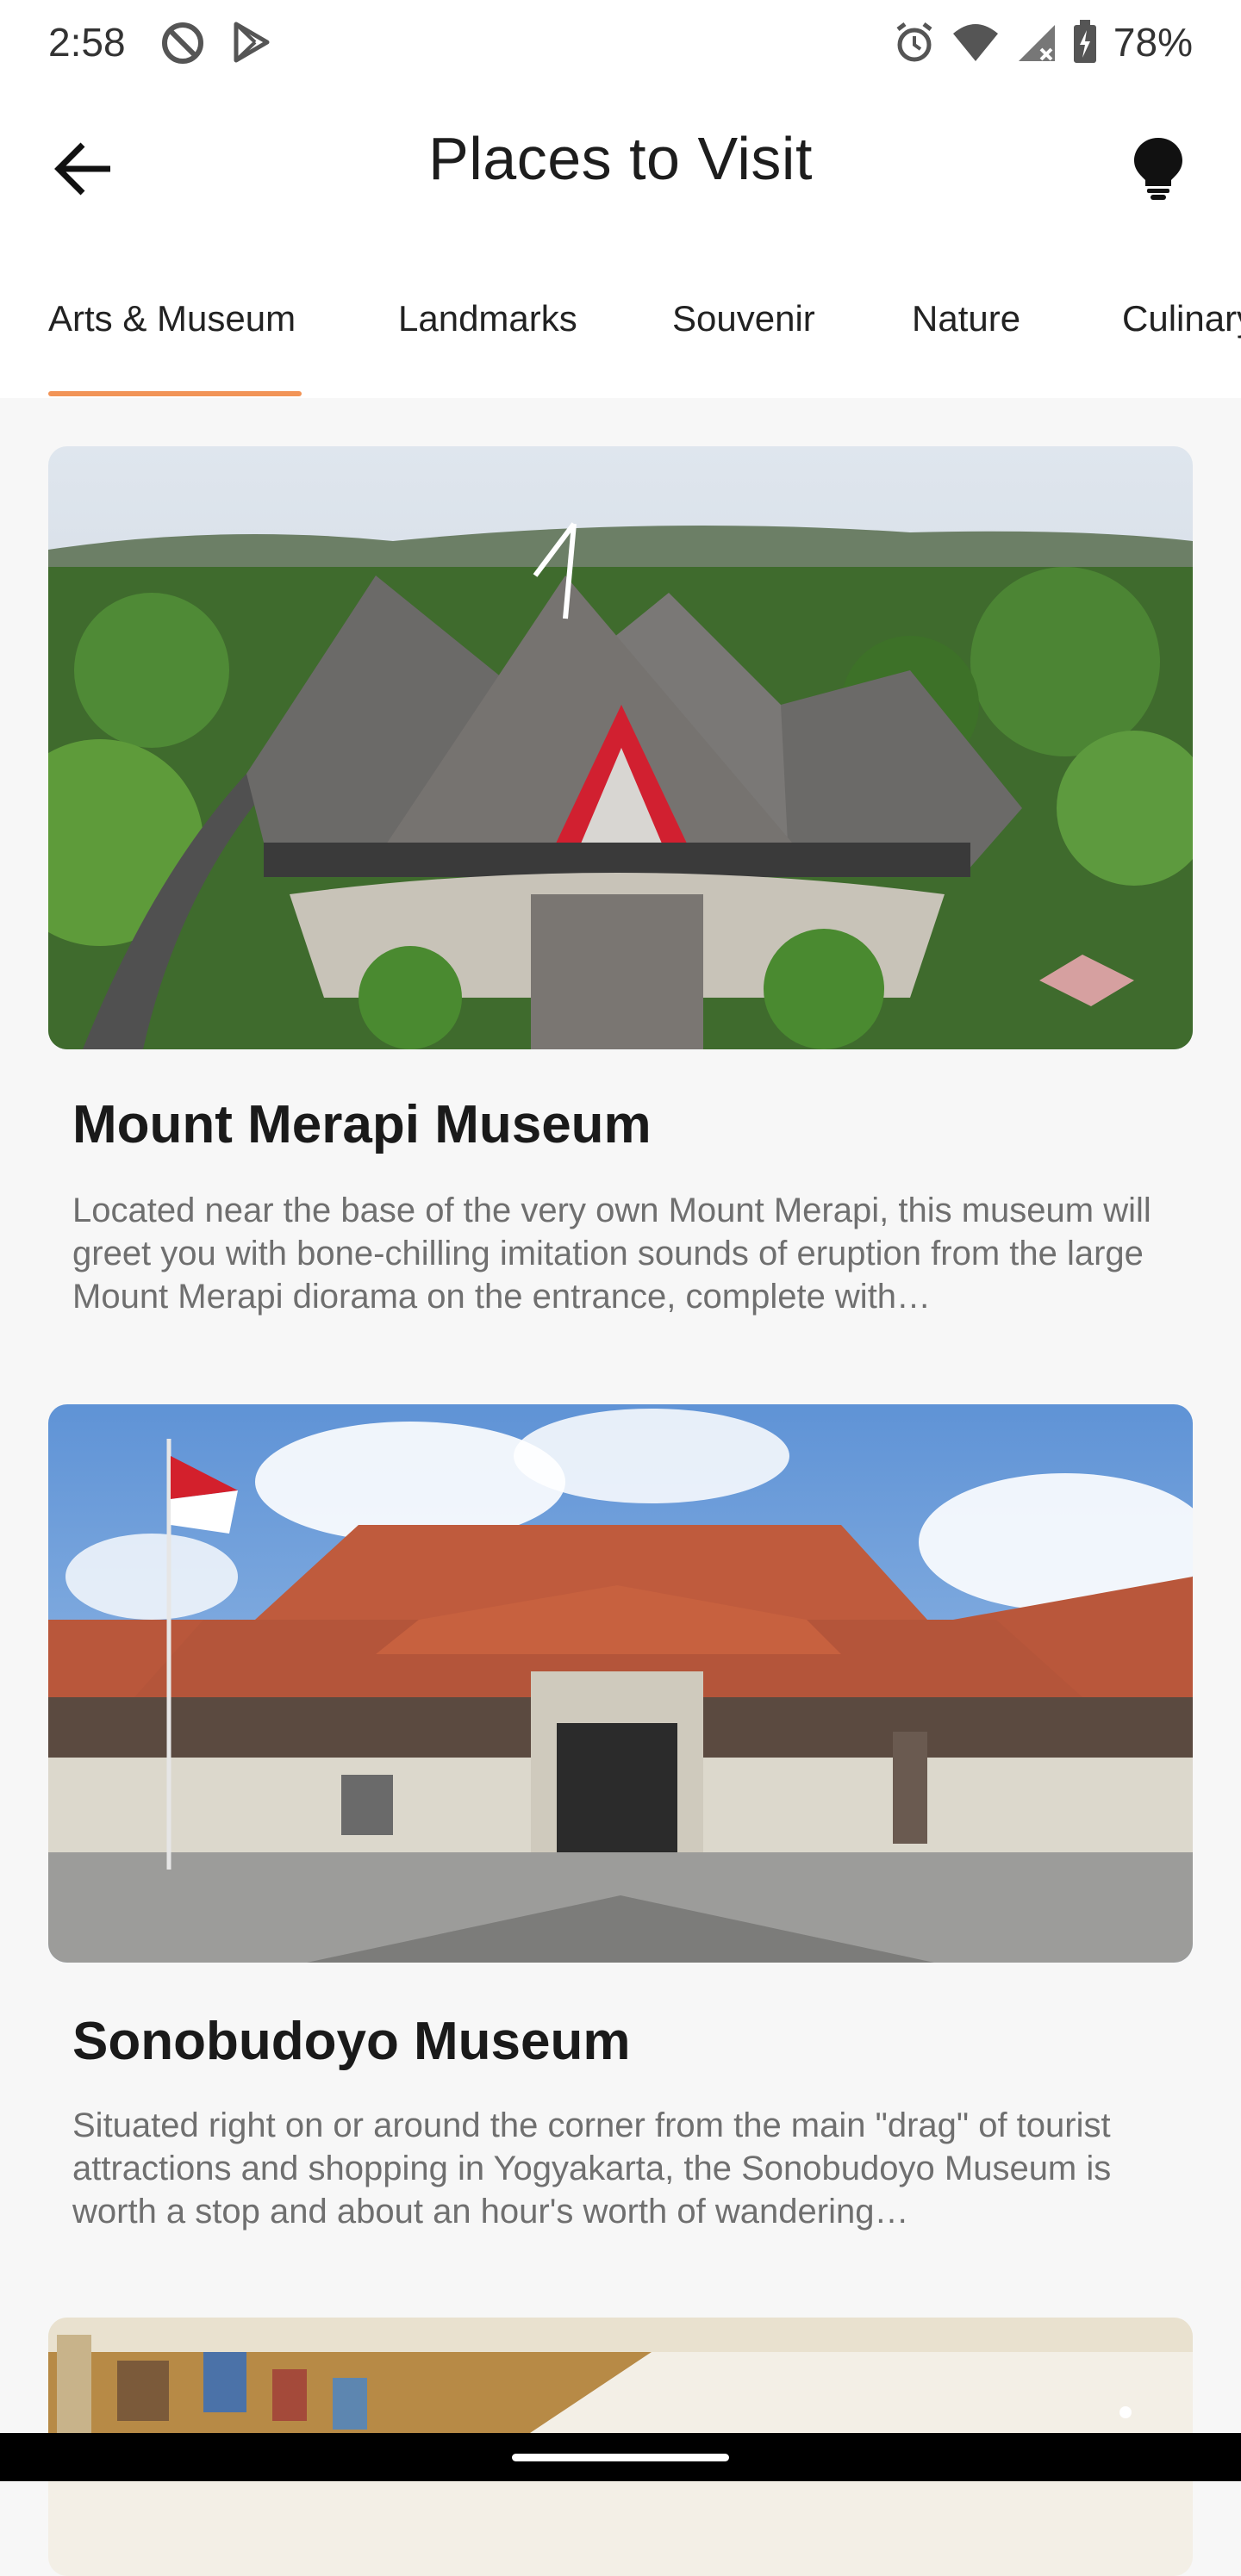 The image size is (1241, 2576). Describe the element at coordinates (487, 319) in the screenshot. I see `tab-landmarks: Landmarks` at that location.